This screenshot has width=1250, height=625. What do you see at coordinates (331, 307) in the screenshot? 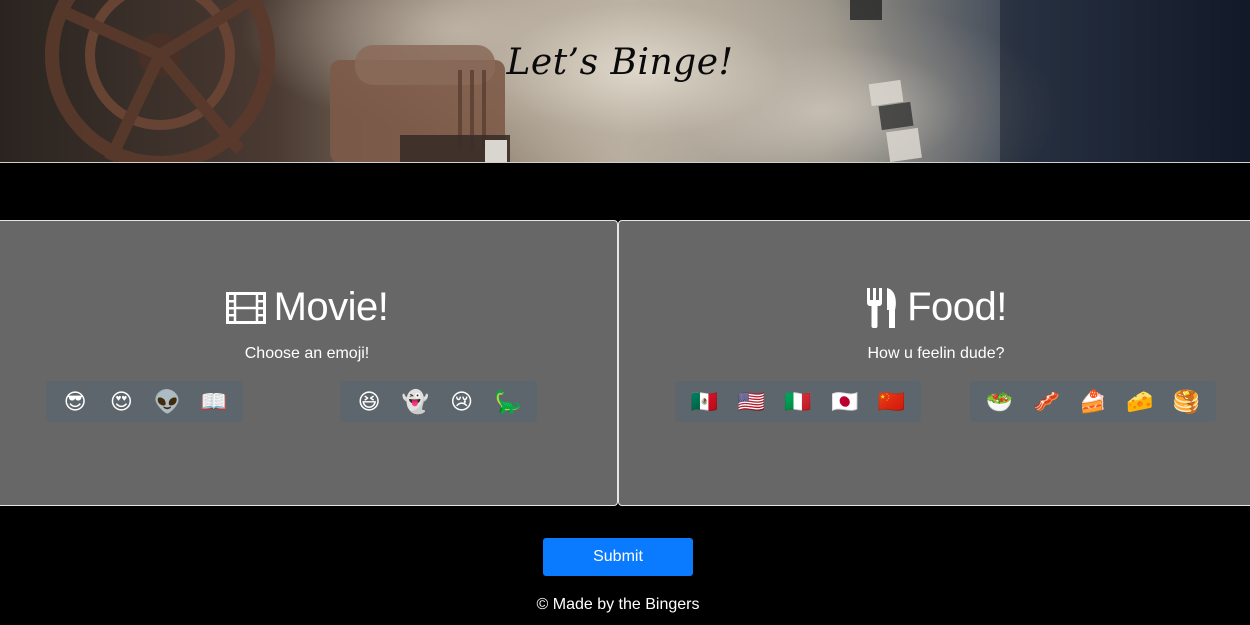
I see `movie-heading-text: Movie!` at bounding box center [331, 307].